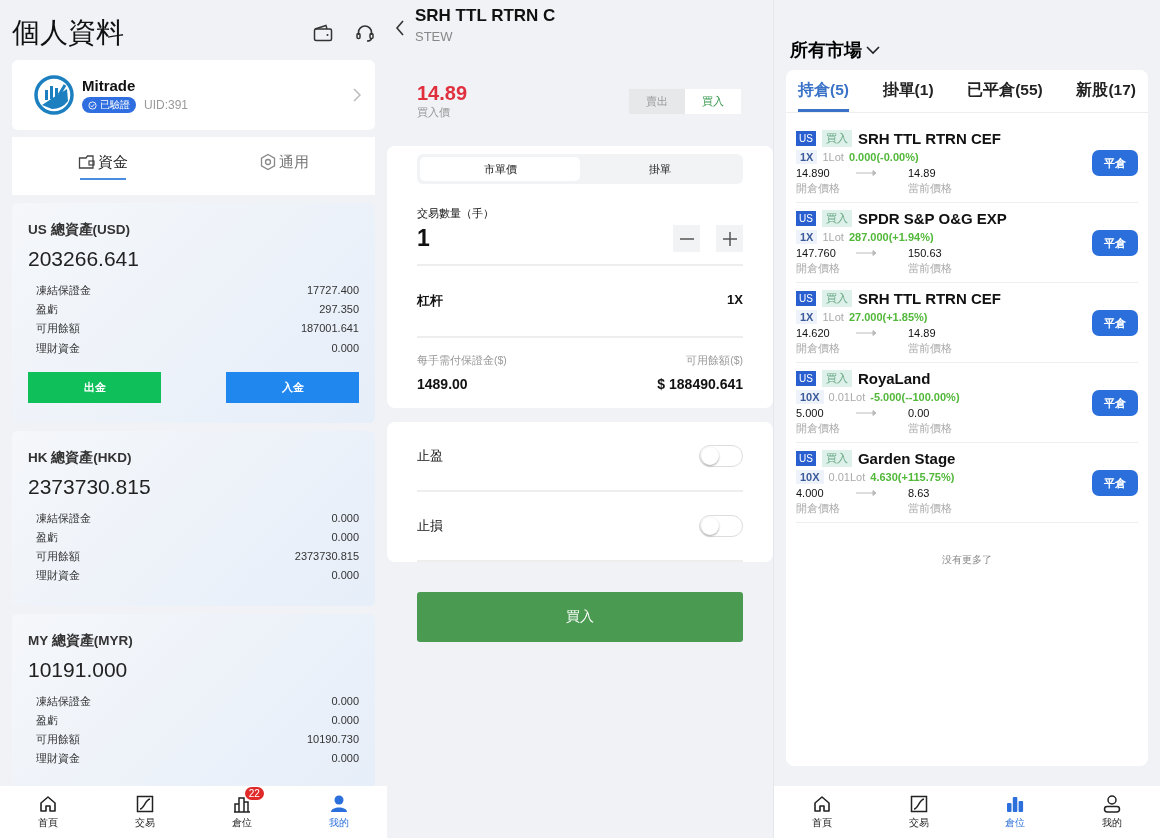 The height and width of the screenshot is (838, 1160). Describe the element at coordinates (90, 486) in the screenshot. I see `total-assets: 2373730.815` at that location.